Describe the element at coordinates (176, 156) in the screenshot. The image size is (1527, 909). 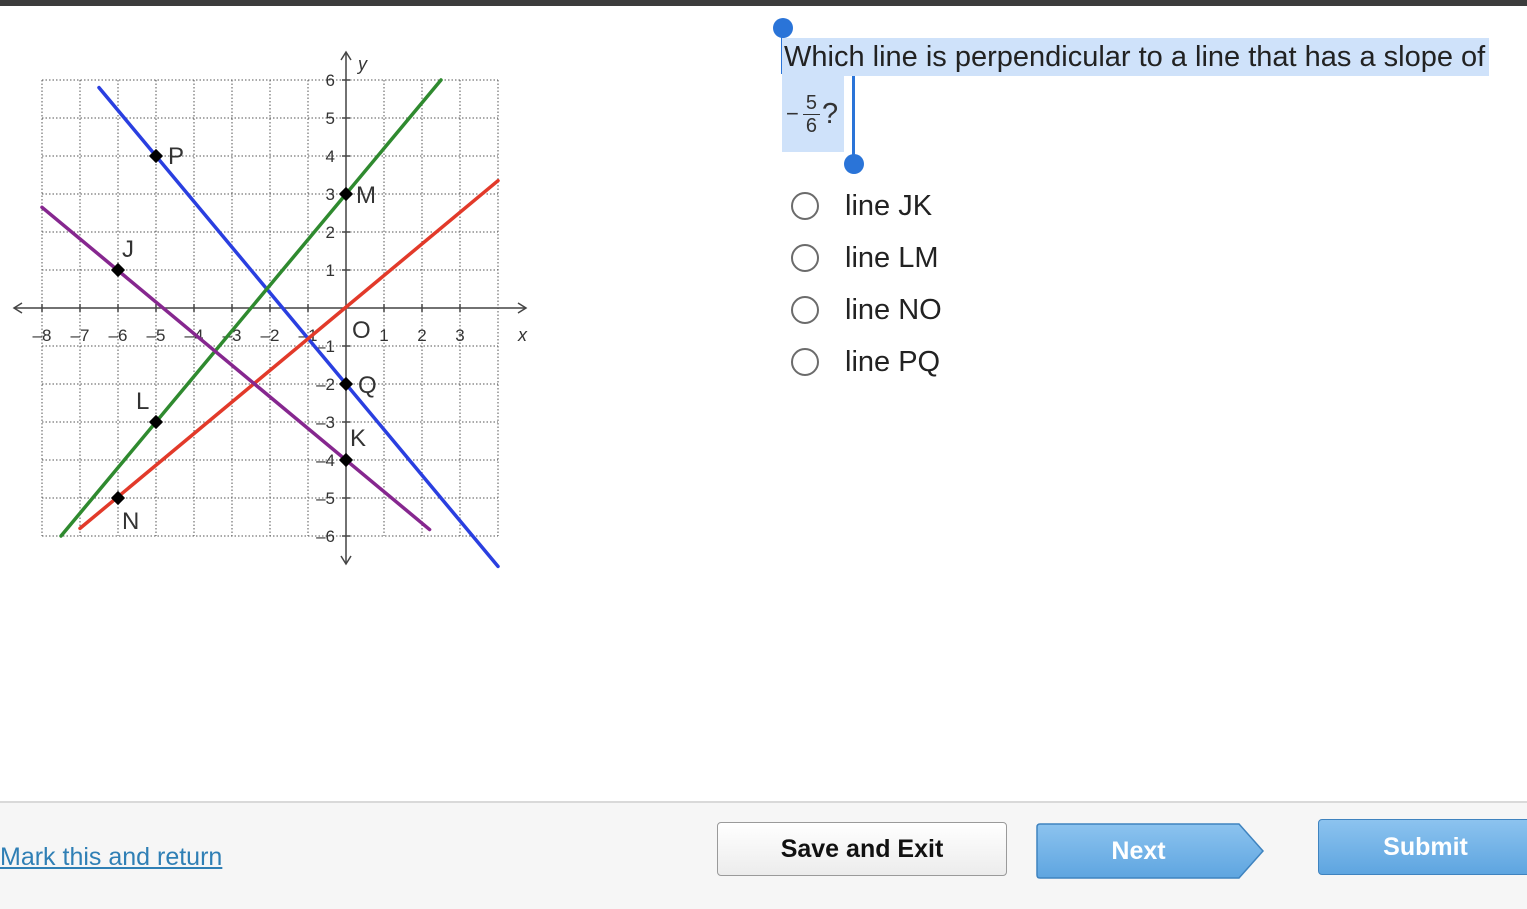
I see `point-label: P` at that location.